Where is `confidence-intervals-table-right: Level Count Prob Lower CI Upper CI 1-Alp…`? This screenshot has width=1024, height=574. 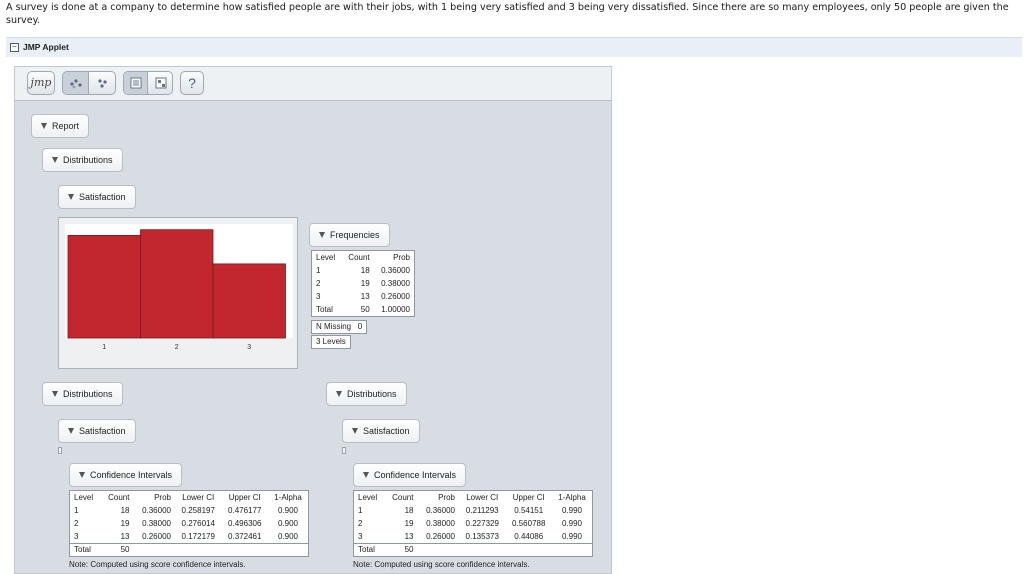
confidence-intervals-table-right: Level Count Prob Lower CI Upper CI 1-Alp… is located at coordinates (473, 523).